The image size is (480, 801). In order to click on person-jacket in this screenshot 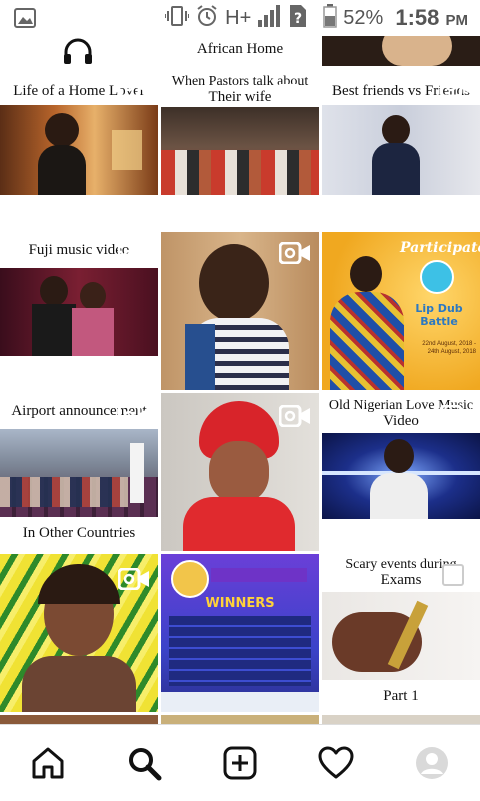, I will do `click(200, 357)`.